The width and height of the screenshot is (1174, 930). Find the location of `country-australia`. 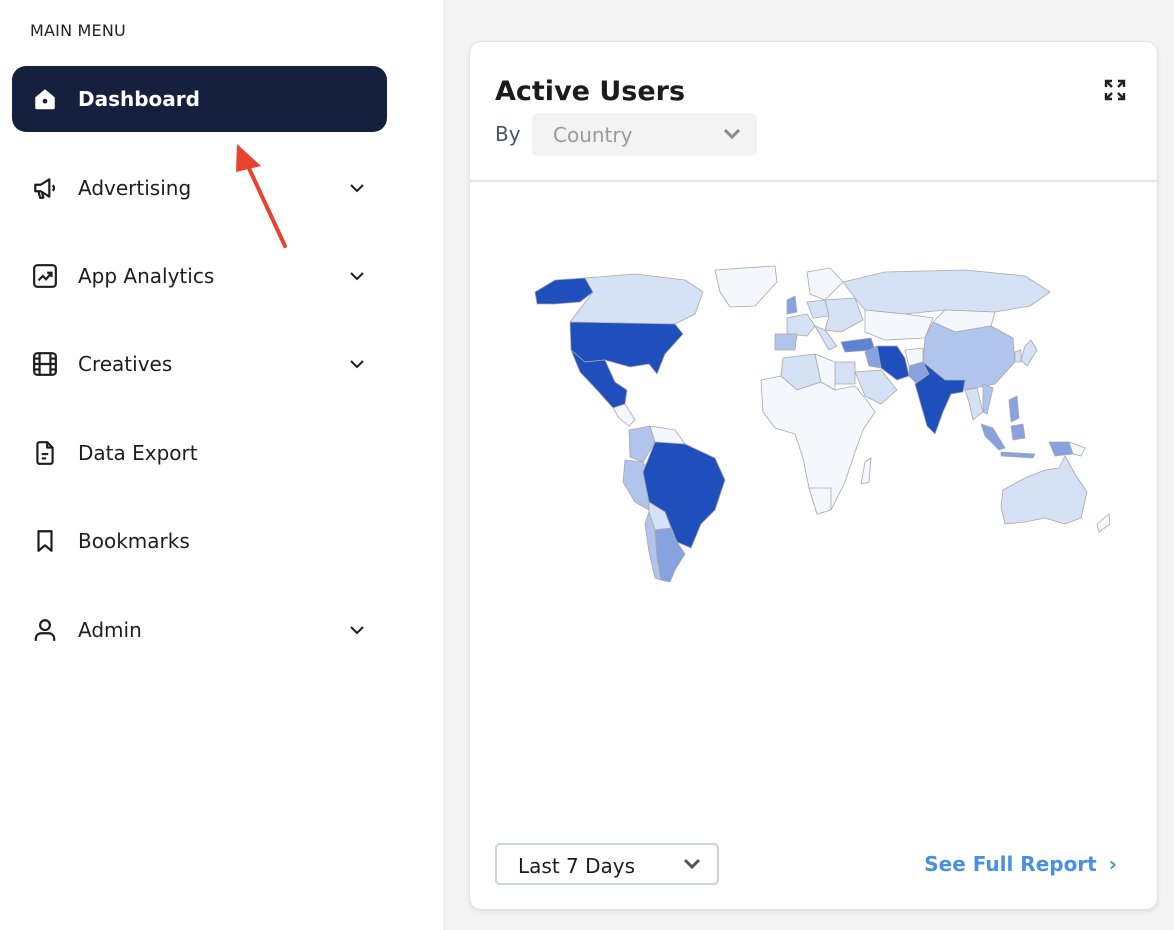

country-australia is located at coordinates (1044, 490).